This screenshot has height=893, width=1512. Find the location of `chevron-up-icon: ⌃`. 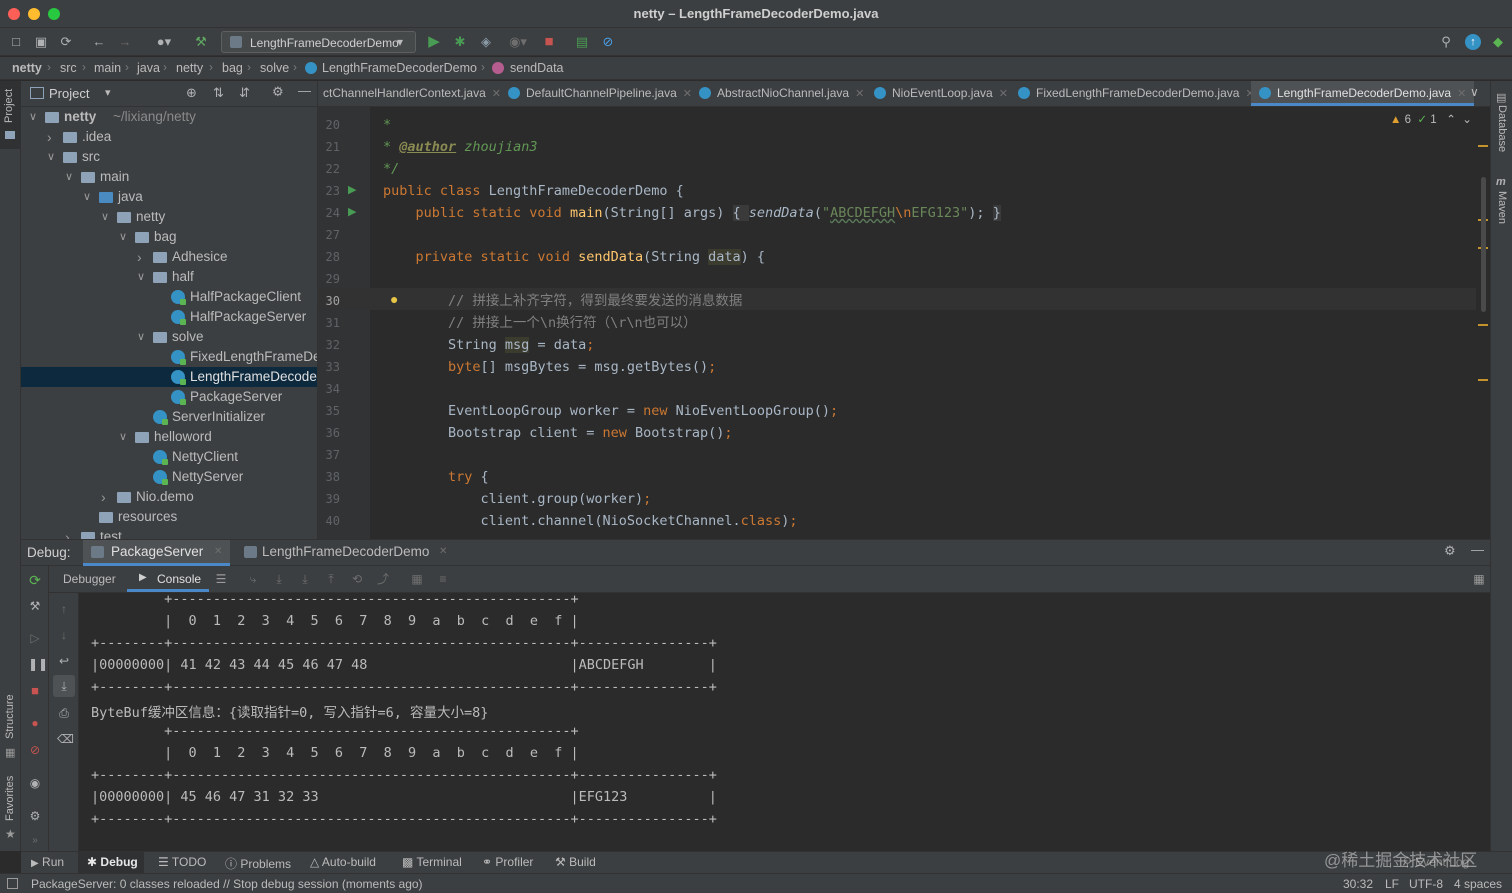

chevron-up-icon: ⌃ is located at coordinates (1451, 120).